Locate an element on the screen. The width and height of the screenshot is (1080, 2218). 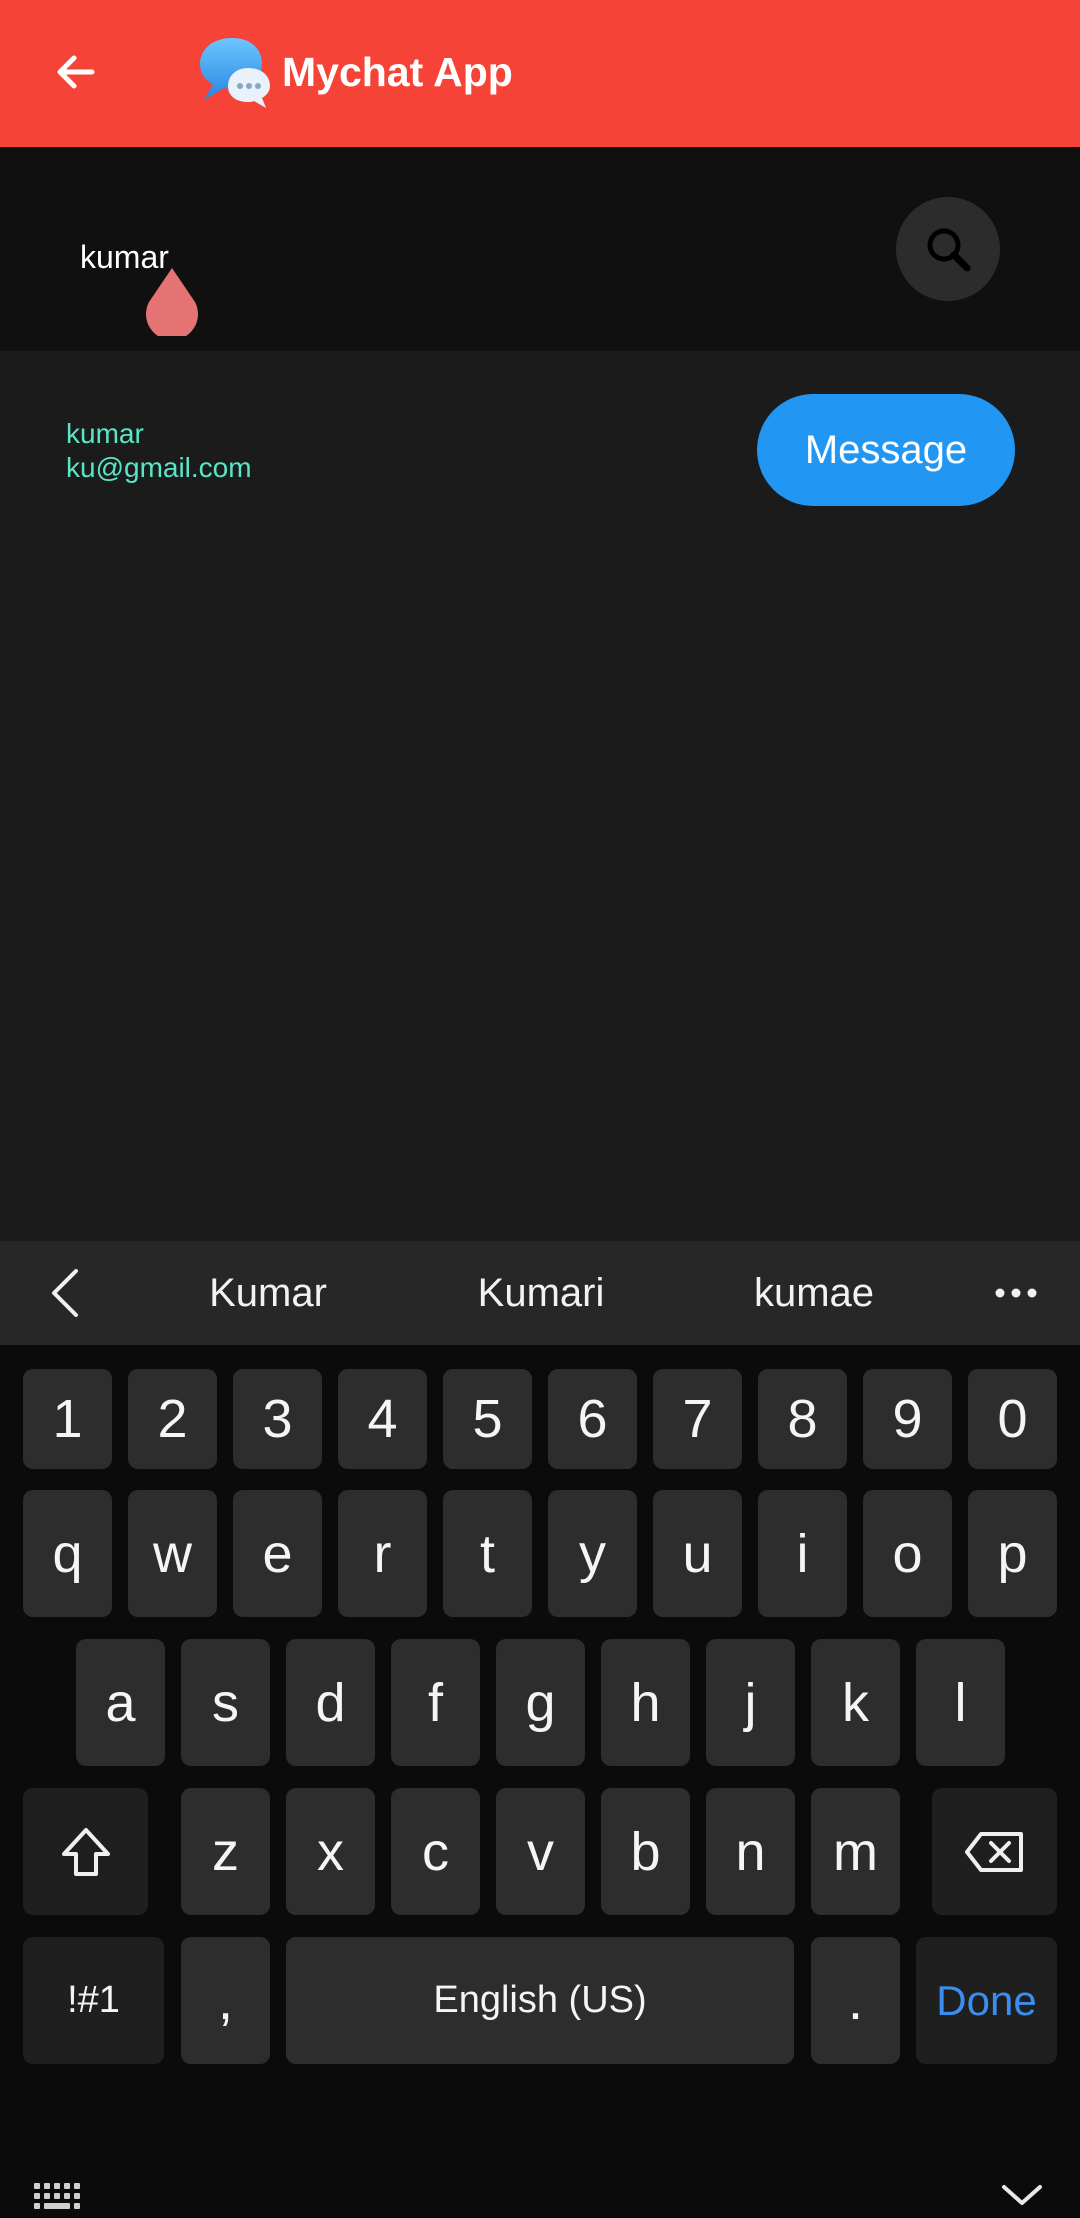
key-j: j is located at coordinates (750, 1702).